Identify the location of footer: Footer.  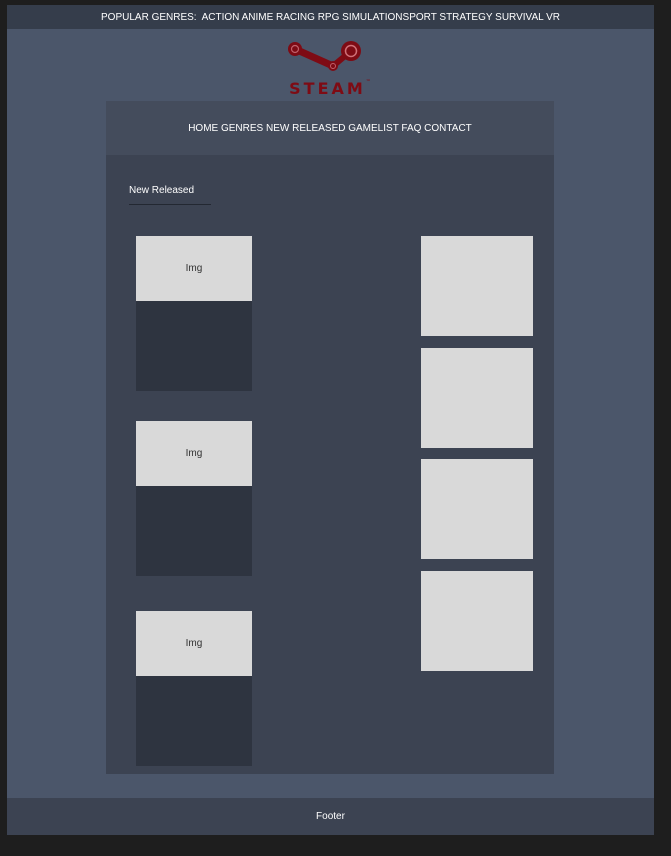
(330, 816).